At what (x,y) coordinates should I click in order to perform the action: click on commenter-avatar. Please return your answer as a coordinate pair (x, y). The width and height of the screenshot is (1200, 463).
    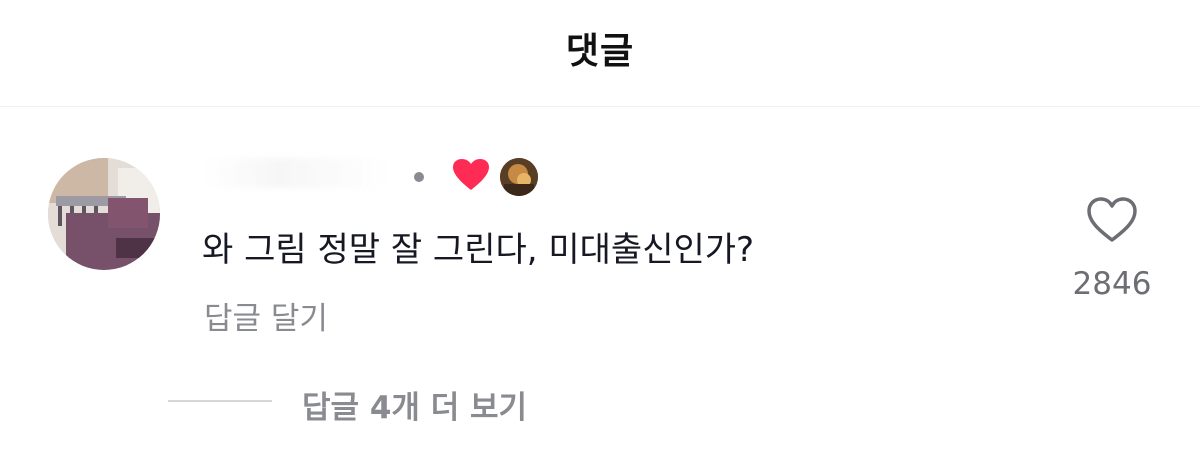
    Looking at the image, I should click on (104, 214).